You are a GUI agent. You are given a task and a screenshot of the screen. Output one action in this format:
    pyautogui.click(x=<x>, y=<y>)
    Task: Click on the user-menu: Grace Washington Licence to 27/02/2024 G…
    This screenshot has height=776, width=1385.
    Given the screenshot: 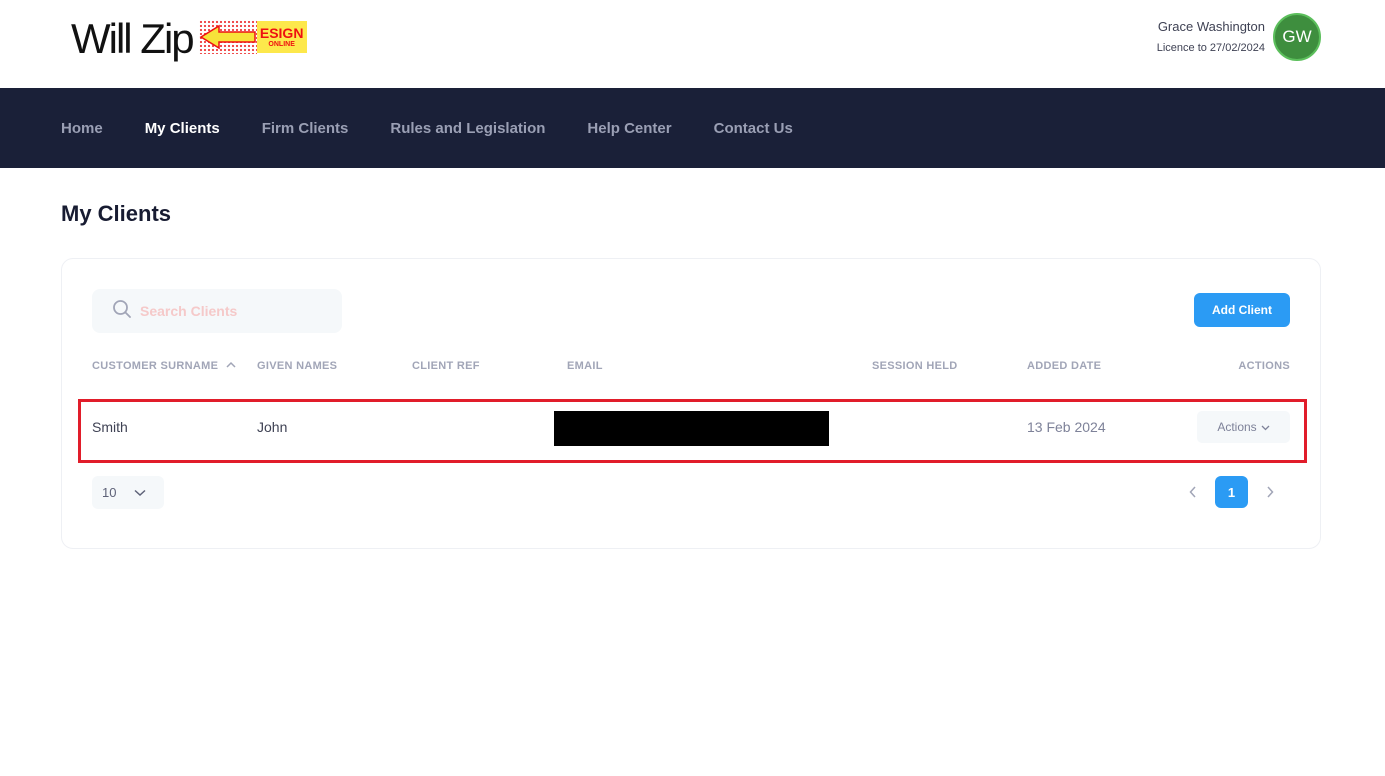 What is the action you would take?
    pyautogui.click(x=1239, y=37)
    